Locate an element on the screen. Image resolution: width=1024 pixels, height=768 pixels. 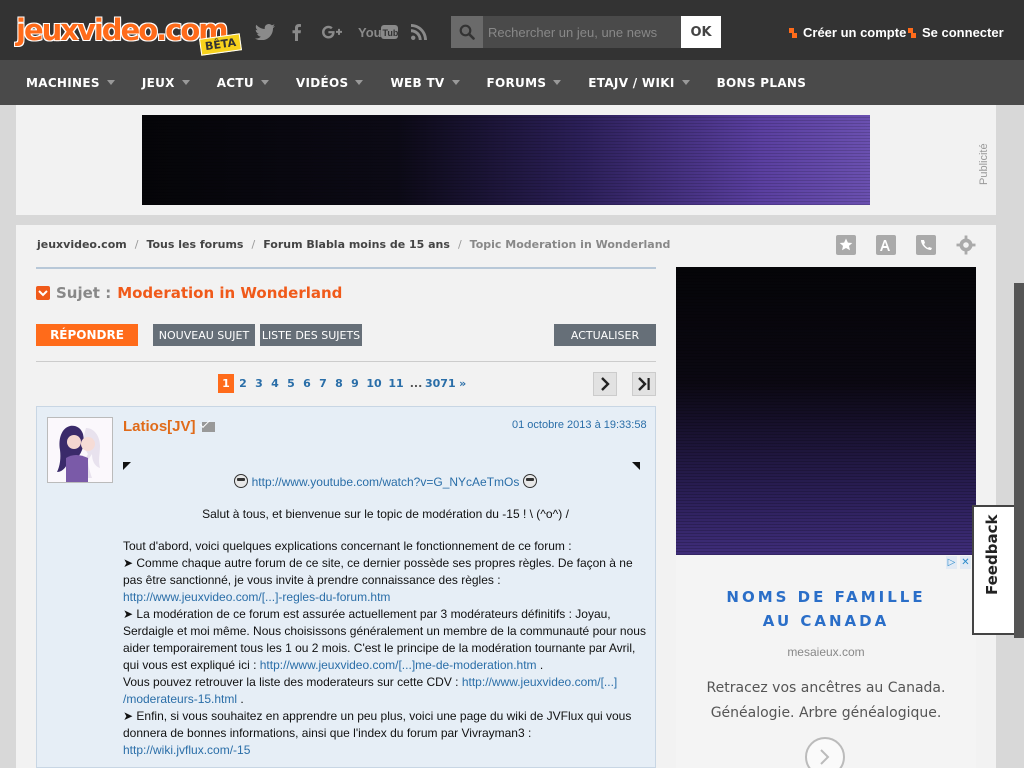
ad-banner is located at coordinates (506, 160).